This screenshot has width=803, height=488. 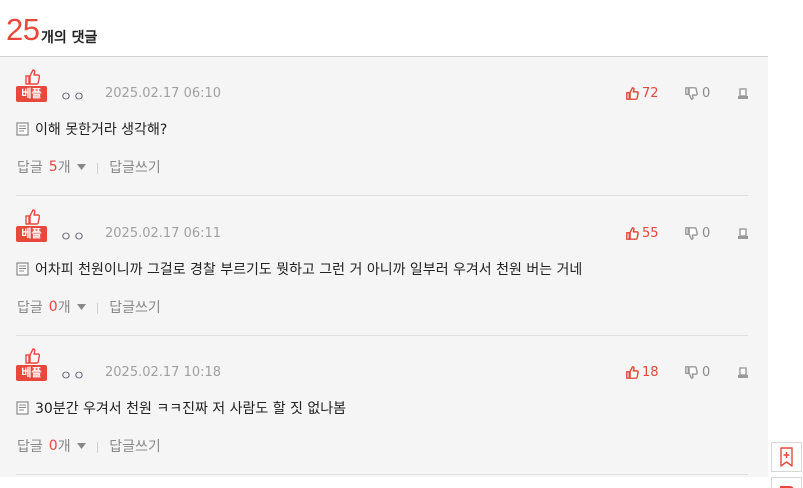 I want to click on comment-text: 30분간 우겨서 천원 ㅋㅋ진짜 저 사람도 할 짓 없나봄, so click(x=191, y=409).